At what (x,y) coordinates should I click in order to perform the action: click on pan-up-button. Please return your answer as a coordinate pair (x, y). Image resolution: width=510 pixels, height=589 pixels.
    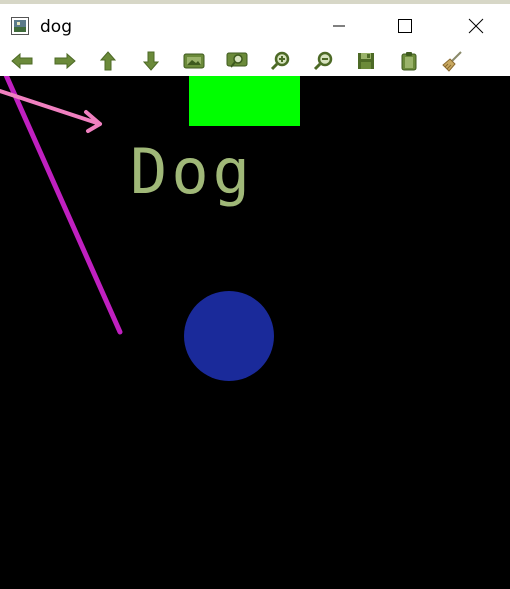
    Looking at the image, I should click on (108, 61).